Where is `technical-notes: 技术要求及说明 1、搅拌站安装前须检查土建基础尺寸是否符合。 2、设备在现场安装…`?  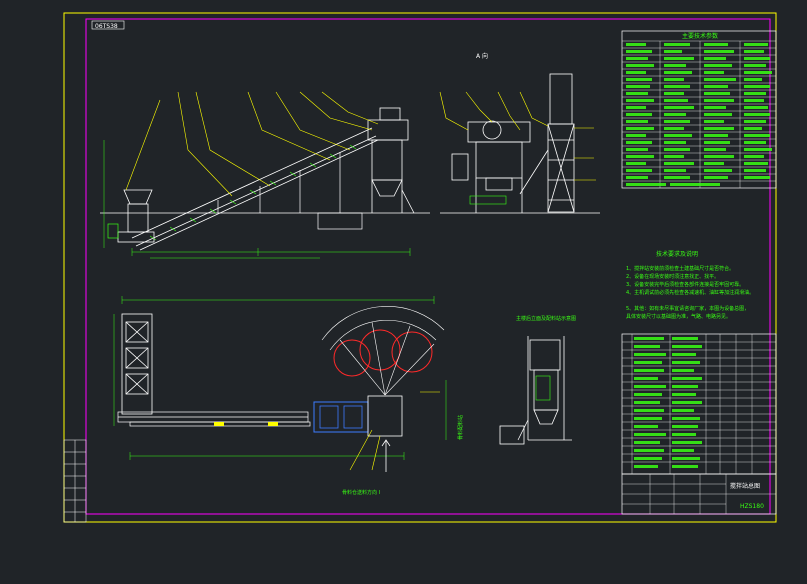
technical-notes: 技术要求及说明 1、搅拌站安装前须检查土建基础尺寸是否符合。 2、设备在现场安装… is located at coordinates (690, 285).